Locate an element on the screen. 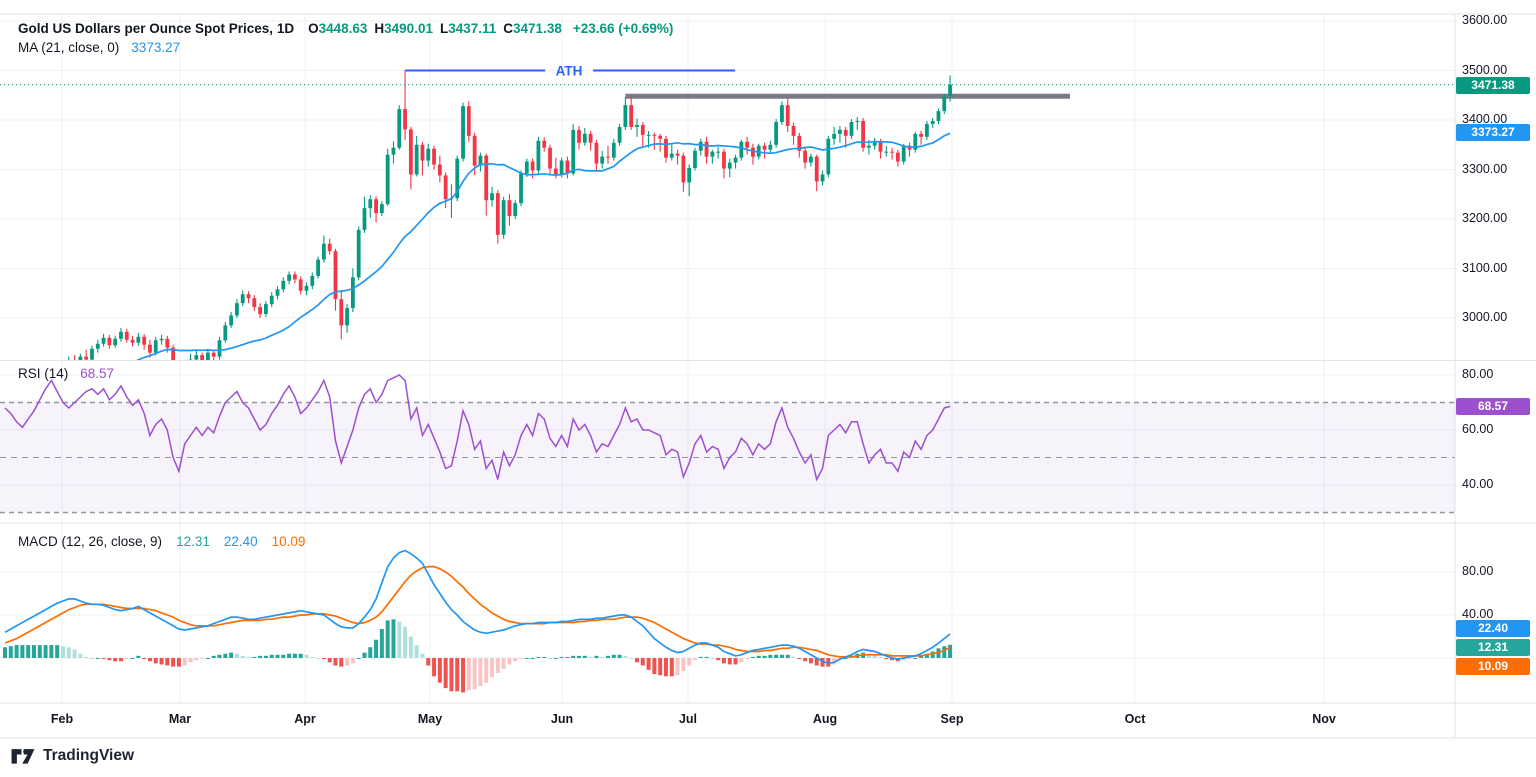 Image resolution: width=1536 pixels, height=777 pixels. macd-hist-badge: 12.31 is located at coordinates (1493, 647).